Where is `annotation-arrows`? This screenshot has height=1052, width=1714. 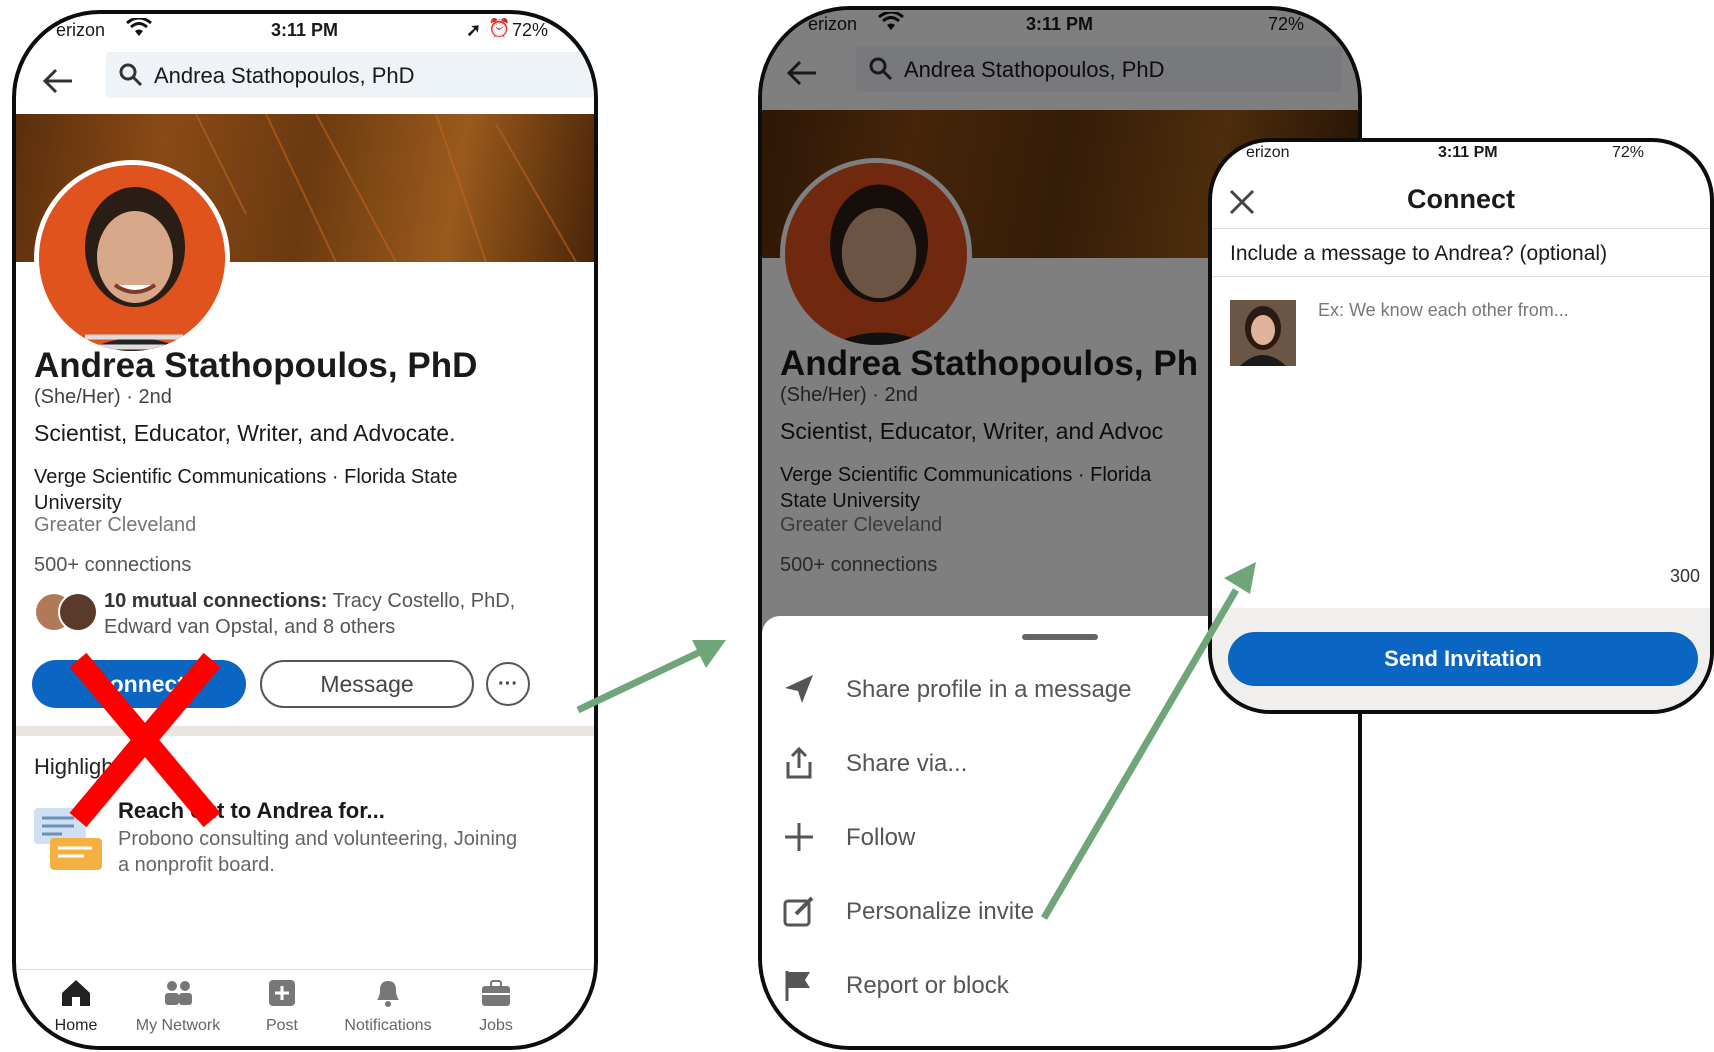
annotation-arrows is located at coordinates (916, 741).